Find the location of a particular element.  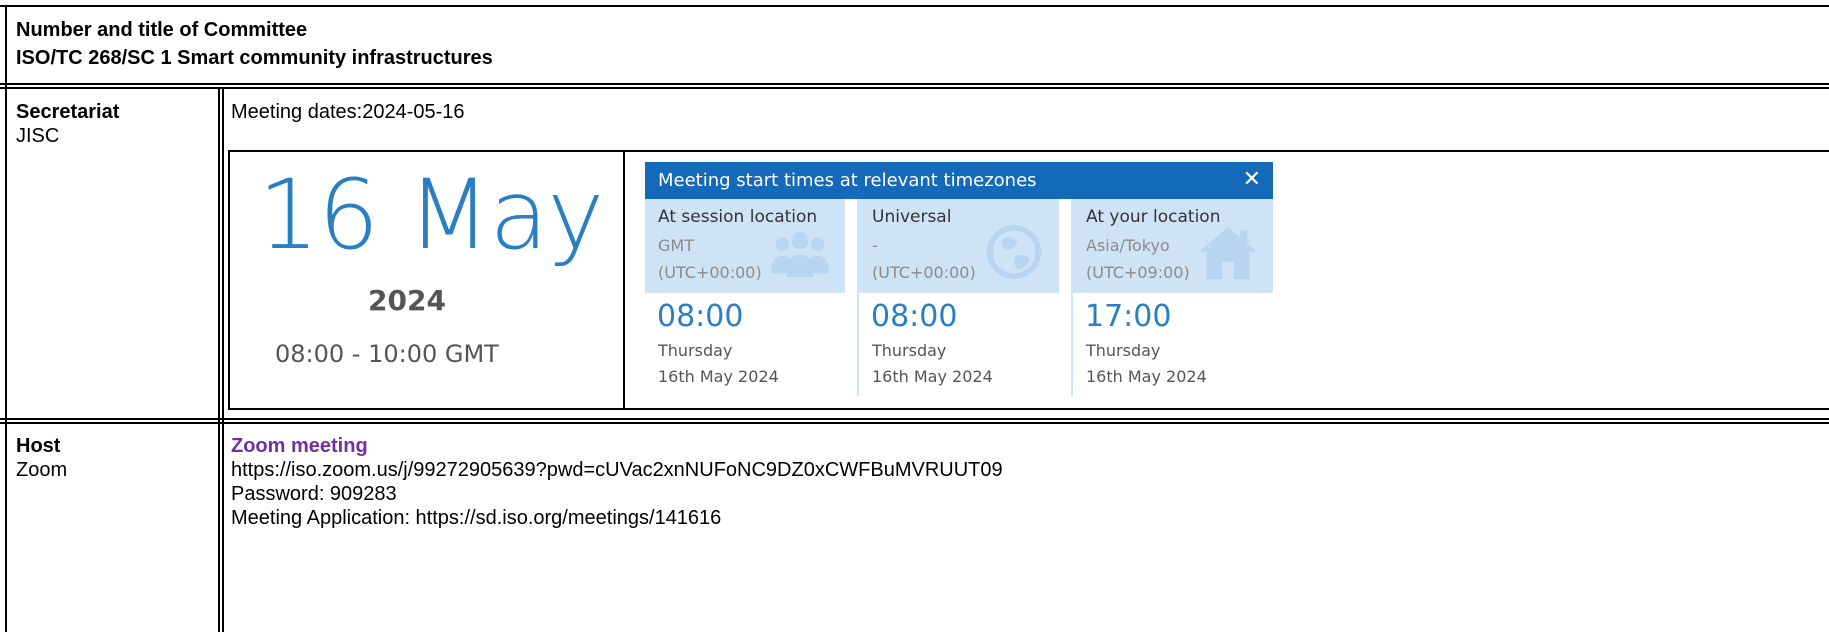

meeting-big-date: 16 May is located at coordinates (431, 215).